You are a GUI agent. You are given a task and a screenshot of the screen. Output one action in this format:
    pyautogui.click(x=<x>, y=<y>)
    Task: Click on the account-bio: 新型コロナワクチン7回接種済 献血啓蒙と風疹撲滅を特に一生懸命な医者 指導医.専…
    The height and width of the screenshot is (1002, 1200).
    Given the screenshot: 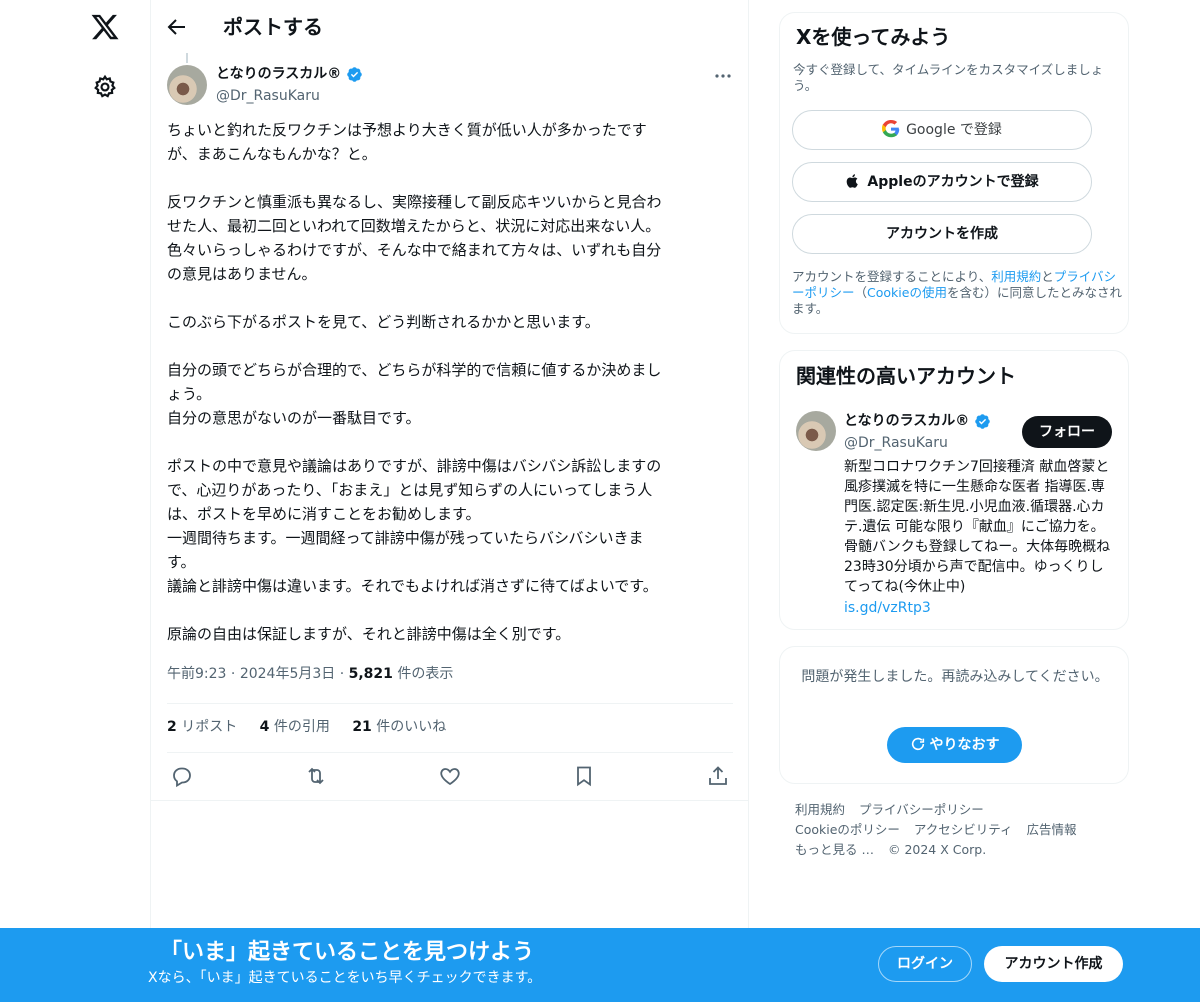 What is the action you would take?
    pyautogui.click(x=977, y=527)
    